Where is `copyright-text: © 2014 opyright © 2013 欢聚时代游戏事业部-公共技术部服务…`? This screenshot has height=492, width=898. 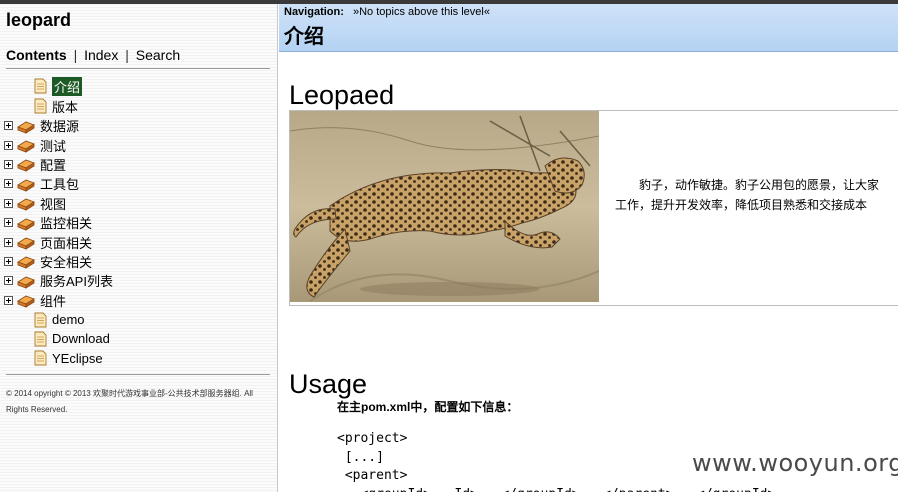 copyright-text: © 2014 opyright © 2013 欢聚时代游戏事业部-公共技术部服务… is located at coordinates (137, 402).